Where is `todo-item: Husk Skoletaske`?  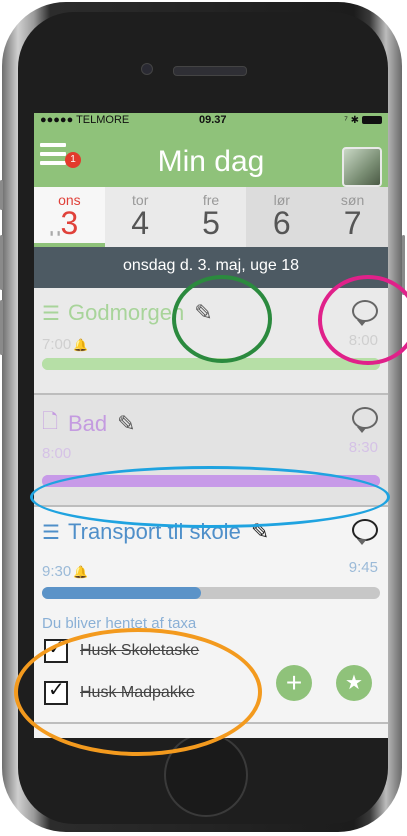
todo-item: Husk Skoletaske is located at coordinates (122, 649).